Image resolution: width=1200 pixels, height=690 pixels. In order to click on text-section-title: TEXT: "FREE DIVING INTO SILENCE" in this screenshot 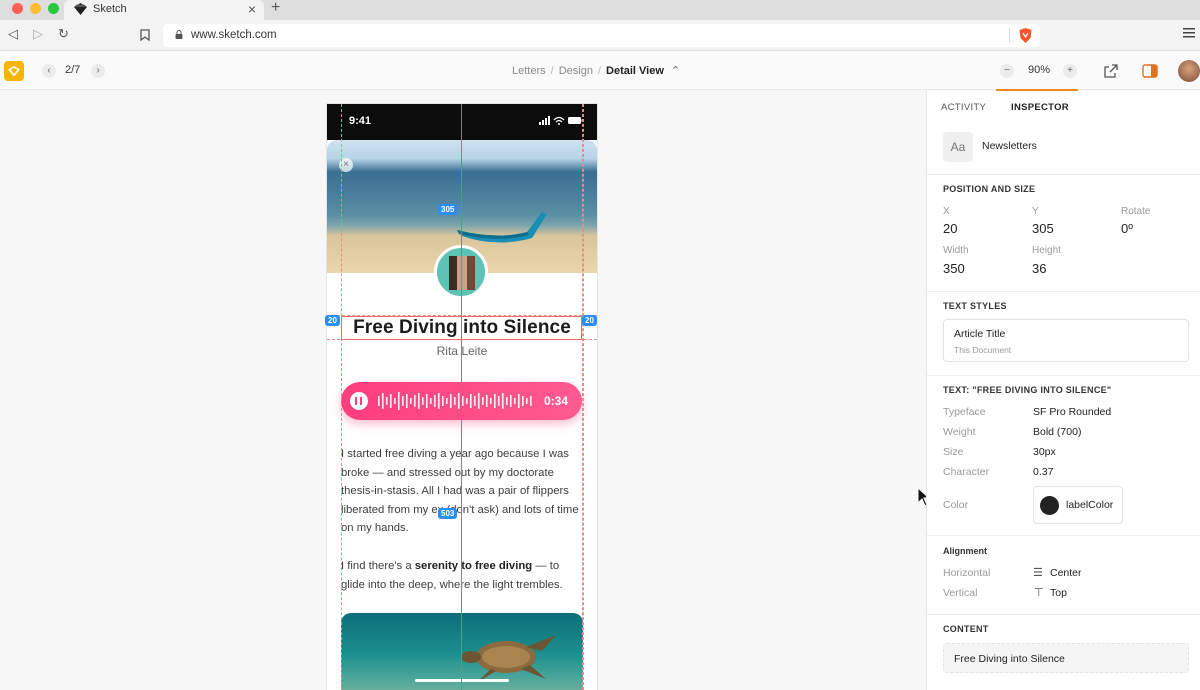, I will do `click(1027, 390)`.